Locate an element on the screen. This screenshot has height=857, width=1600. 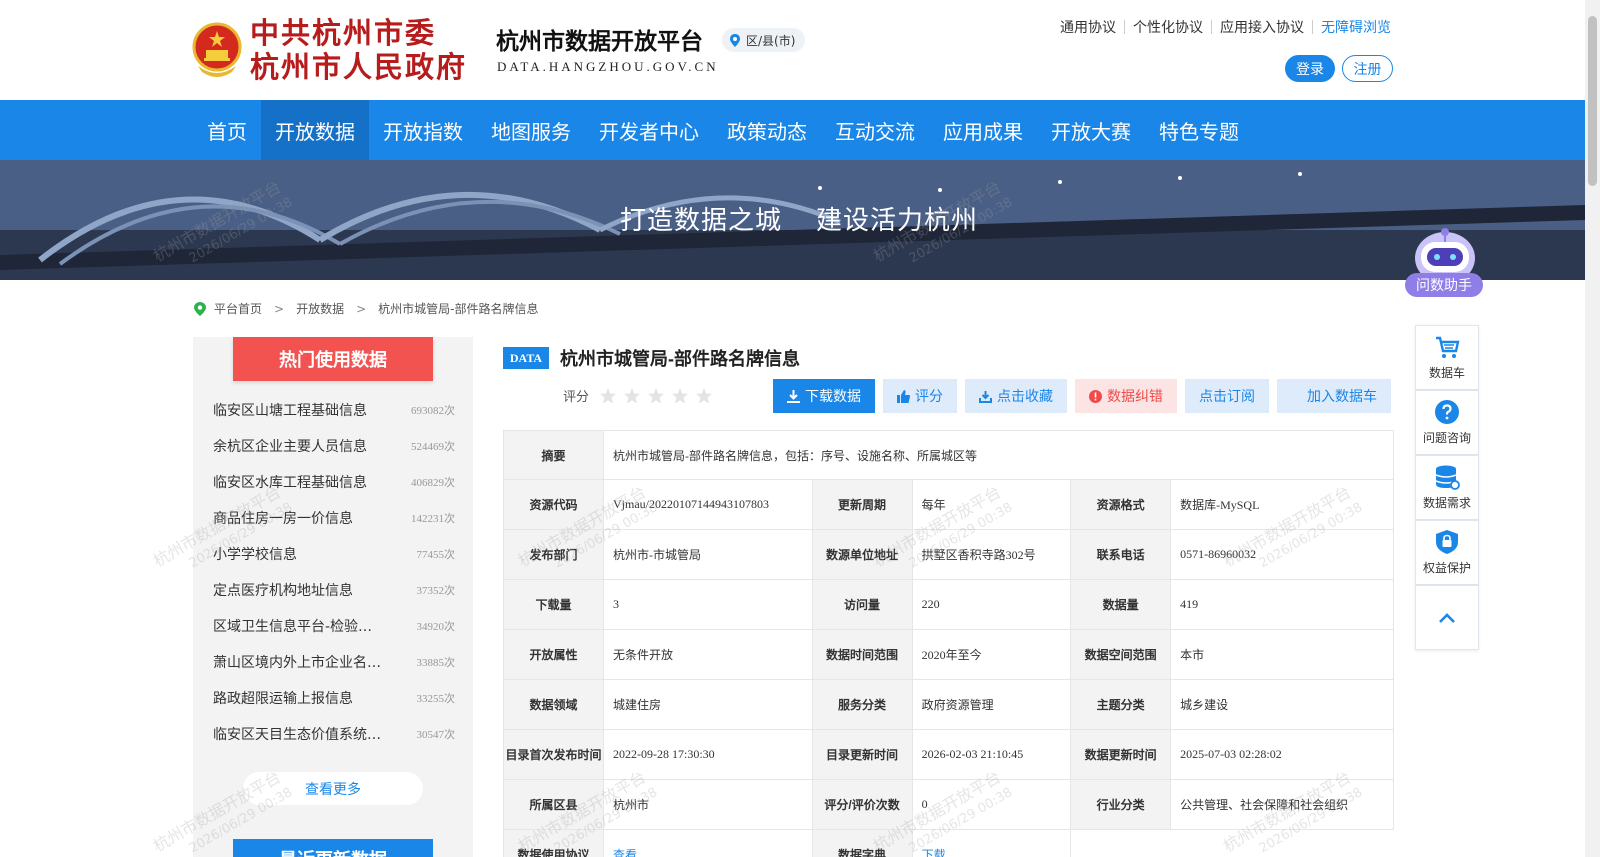
register-button: 注册 is located at coordinates (1367, 68).